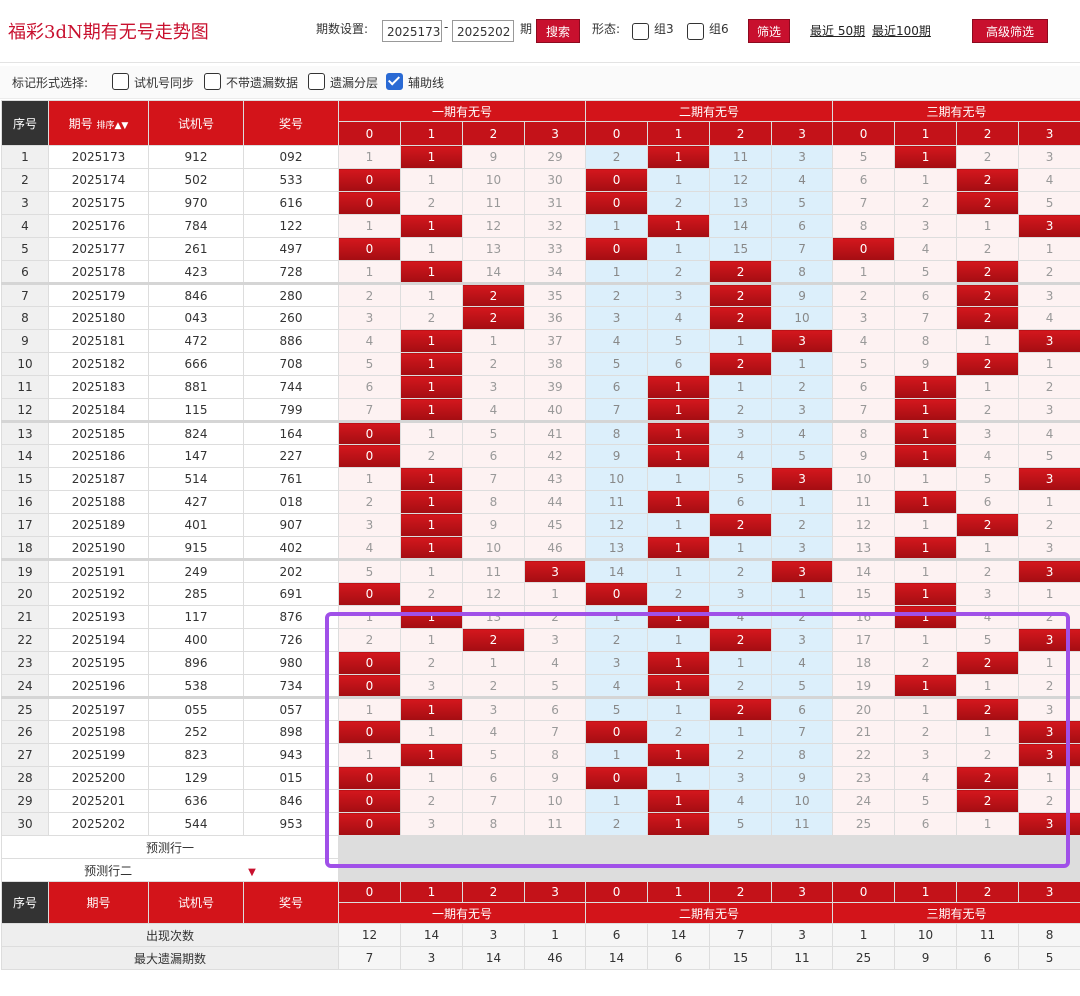  I want to click on search-button: 搜索, so click(558, 31).